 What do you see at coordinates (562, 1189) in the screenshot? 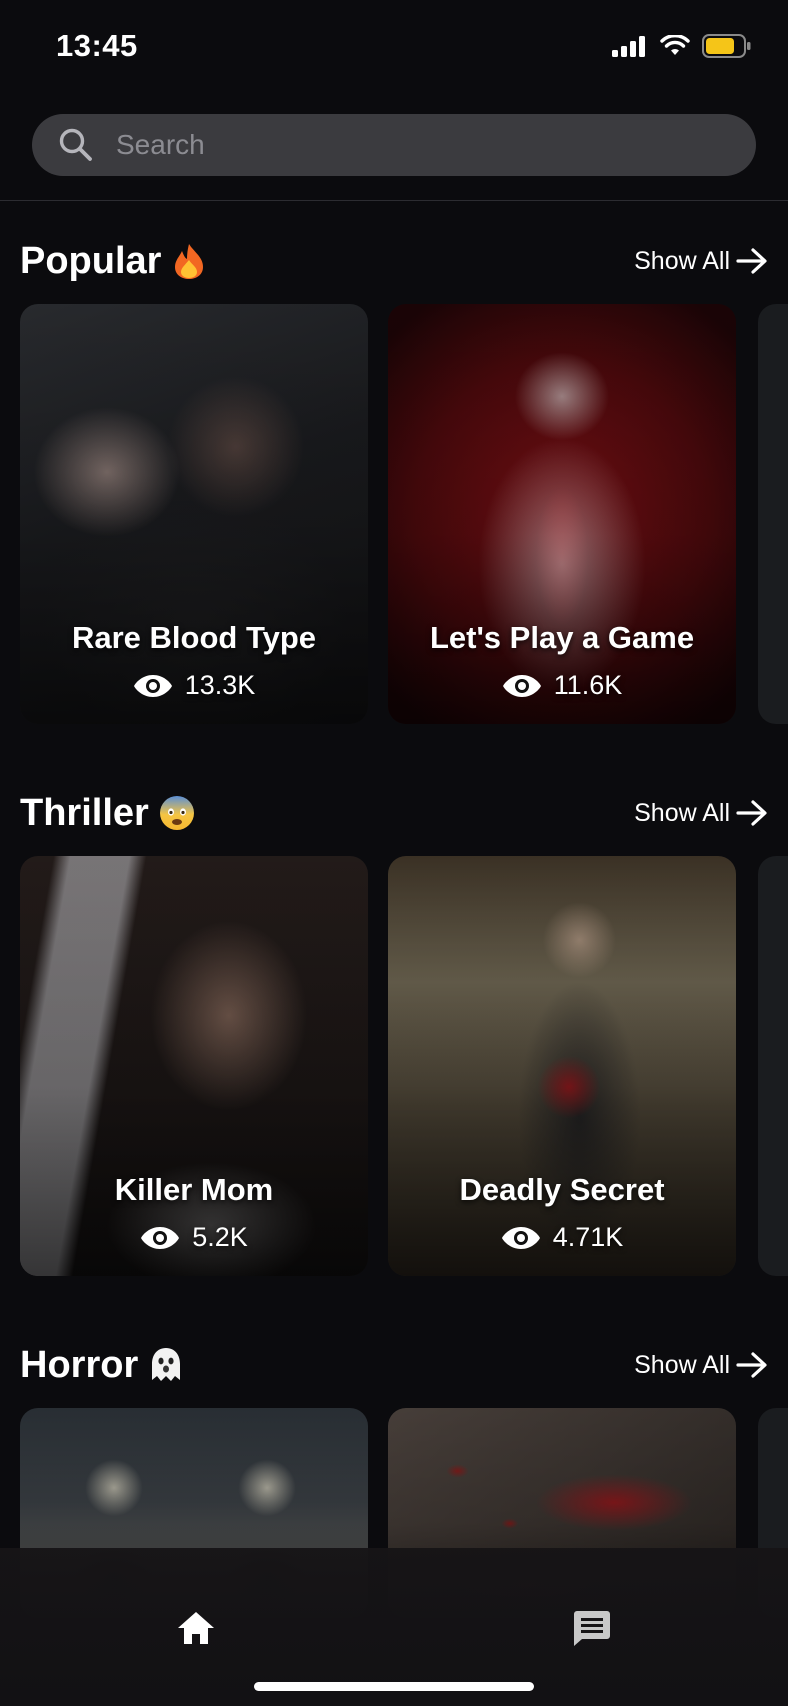
I see `card-title: Deadly Secret` at bounding box center [562, 1189].